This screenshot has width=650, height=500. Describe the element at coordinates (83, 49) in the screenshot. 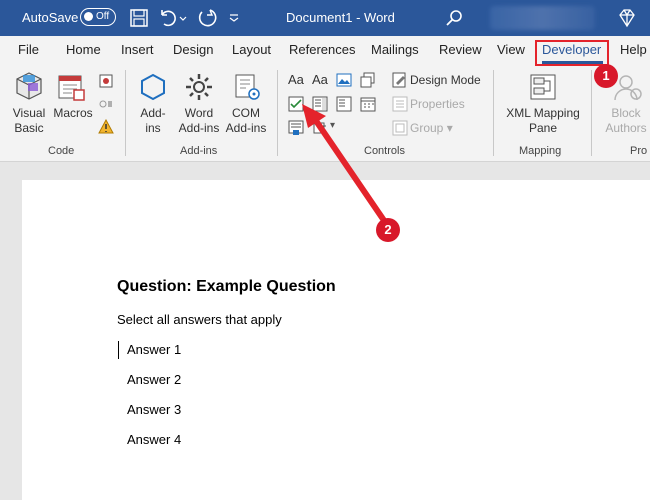

I see `tab-home: Home` at that location.